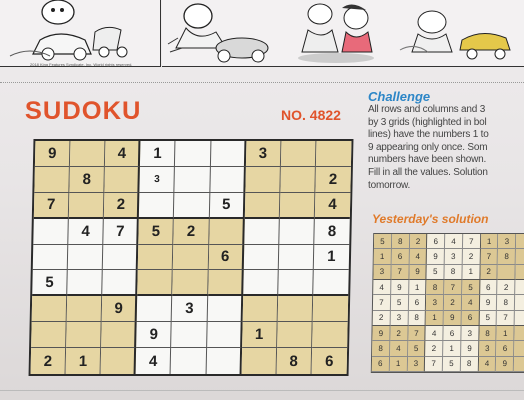 The image size is (524, 400). I want to click on puzzle-title: SUDOKU, so click(83, 111).